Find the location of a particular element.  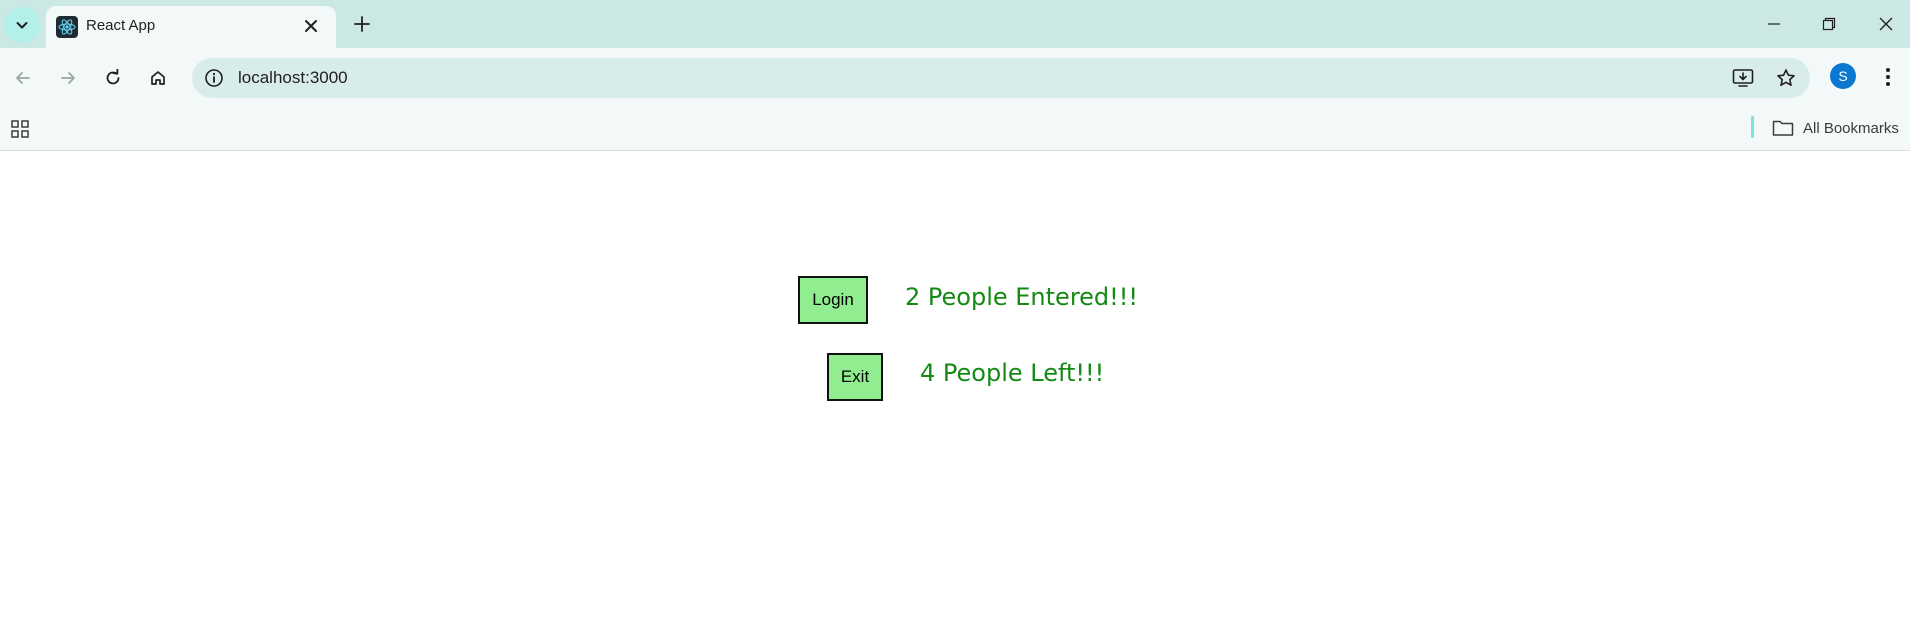

reload-button is located at coordinates (113, 78).